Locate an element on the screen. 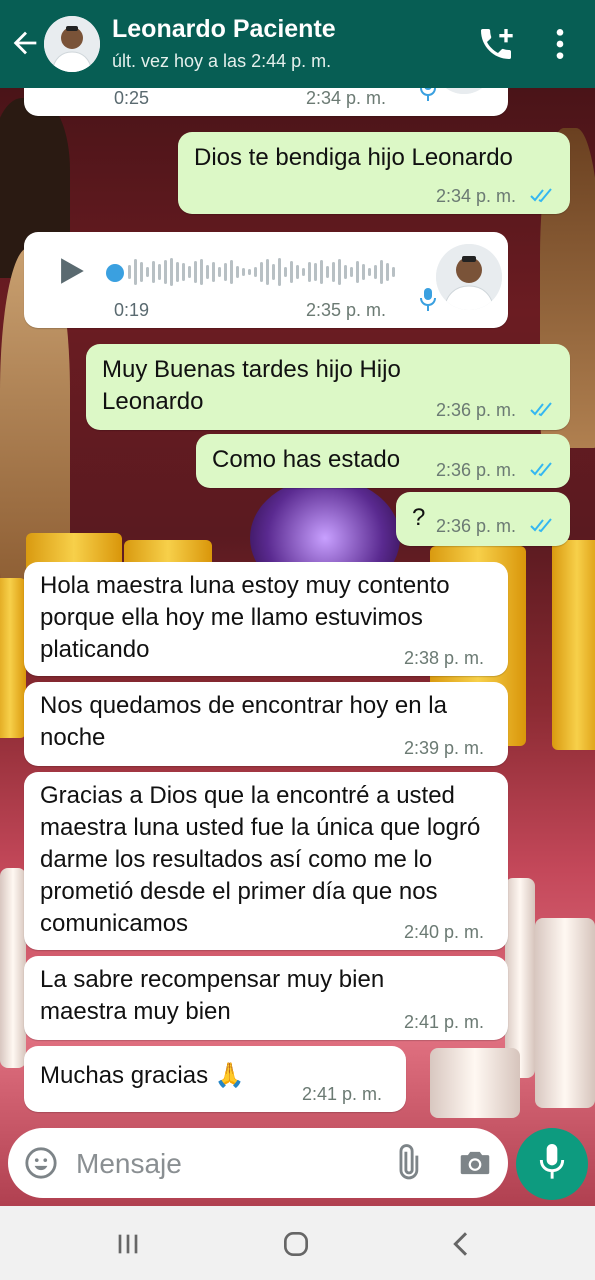  message-text: Muy Buenas tardes hijo Hijo Leonardo is located at coordinates (251, 385).